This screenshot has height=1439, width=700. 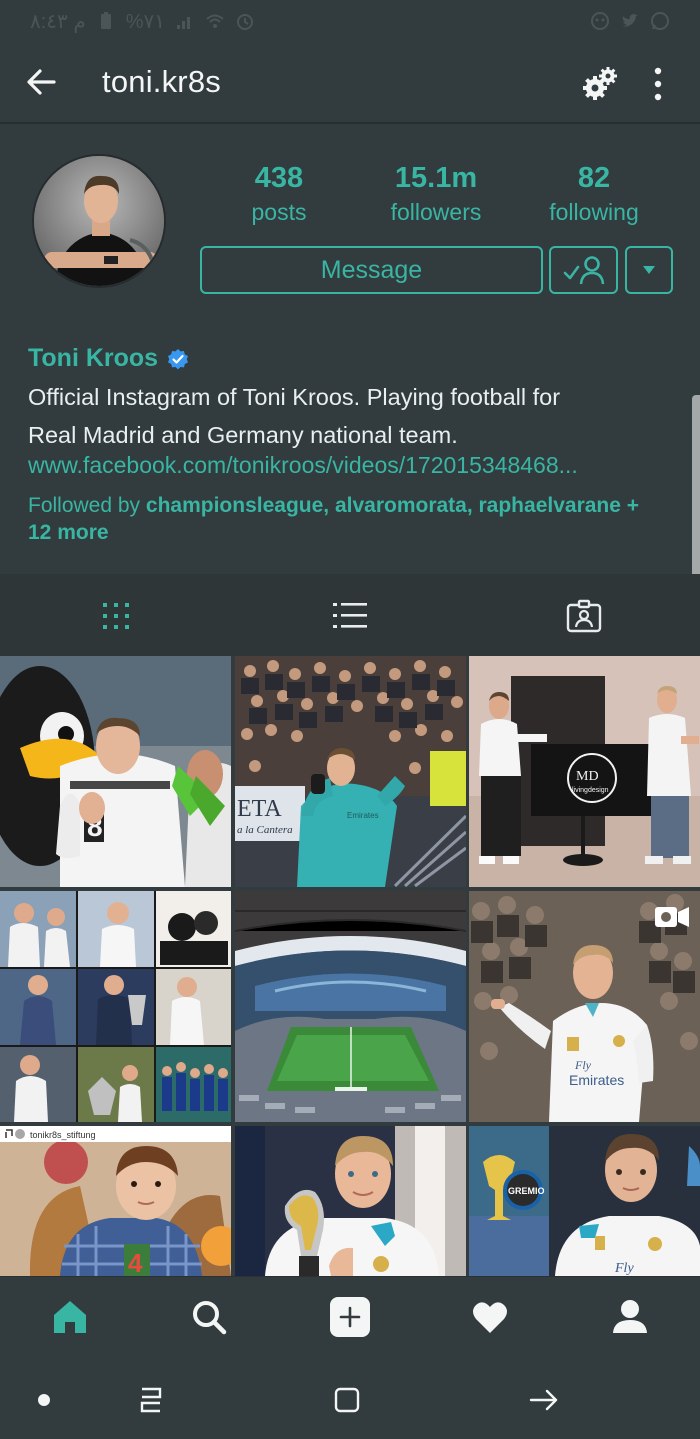 What do you see at coordinates (161, 81) in the screenshot?
I see `profile-username: toni.kr8s` at bounding box center [161, 81].